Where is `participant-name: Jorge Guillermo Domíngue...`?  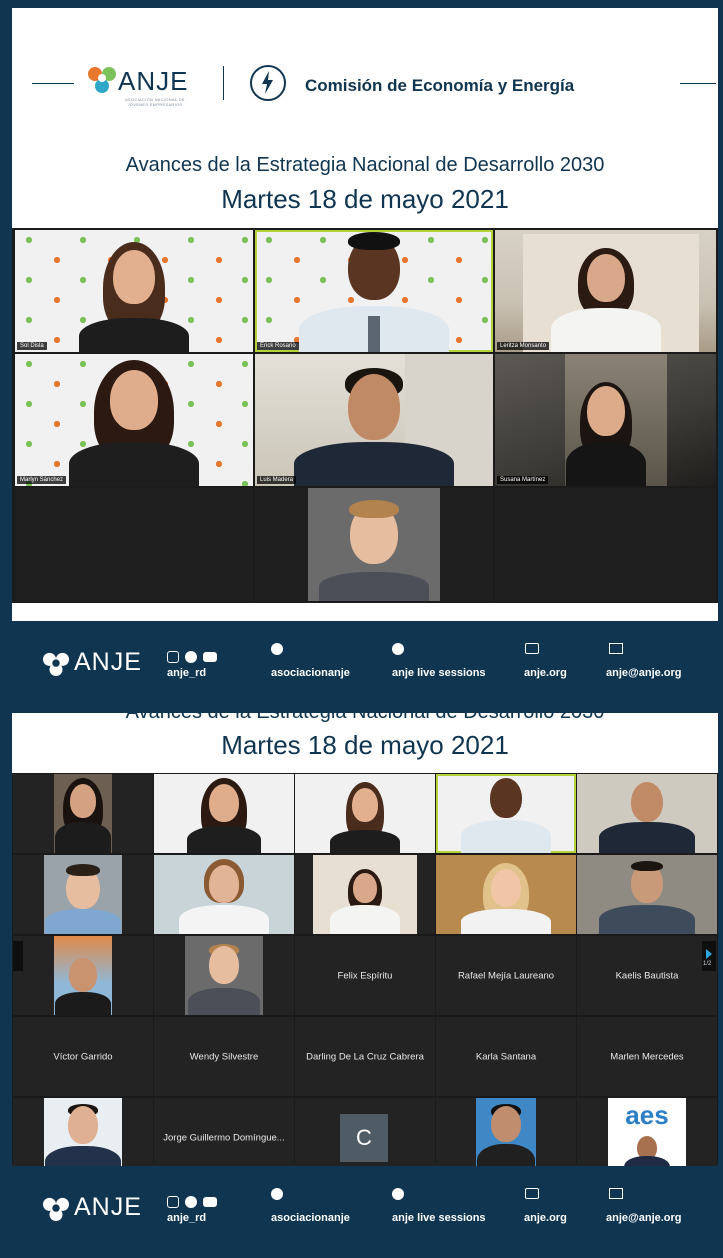 participant-name: Jorge Guillermo Domíngue... is located at coordinates (224, 1137).